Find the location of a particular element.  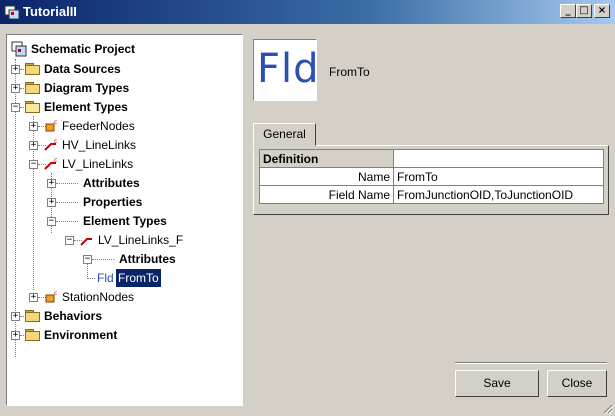

open-folder-icon is located at coordinates (33, 107).